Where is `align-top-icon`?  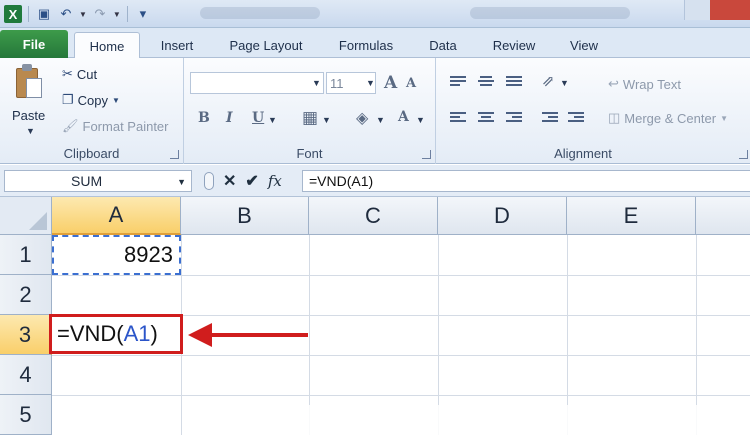 align-top-icon is located at coordinates (458, 83).